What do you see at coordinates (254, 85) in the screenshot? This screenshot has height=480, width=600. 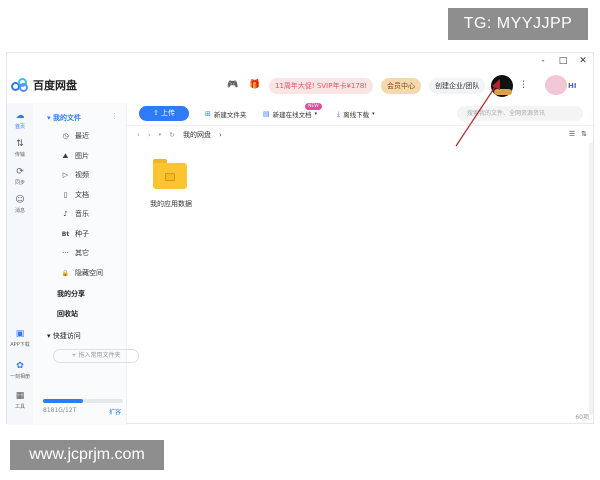 I see `gift-icon: 🎁` at bounding box center [254, 85].